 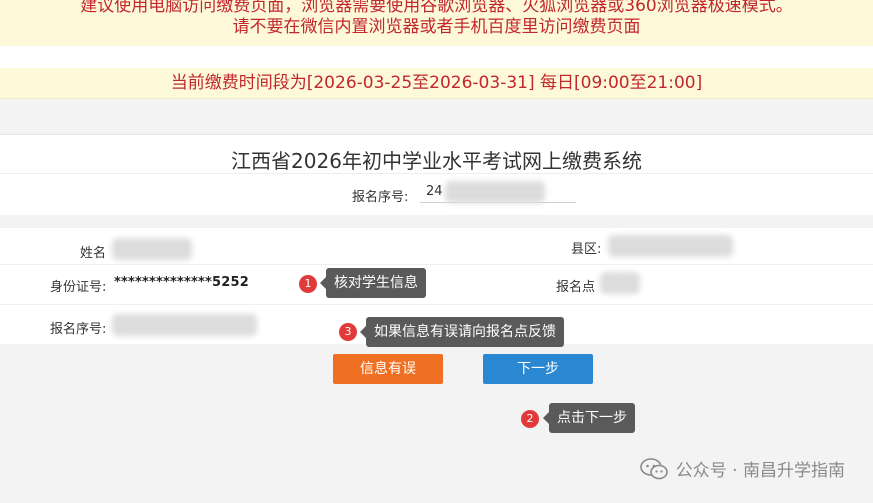 What do you see at coordinates (760, 471) in the screenshot?
I see `watermark-text: 公众号 · 南昌升学指南` at bounding box center [760, 471].